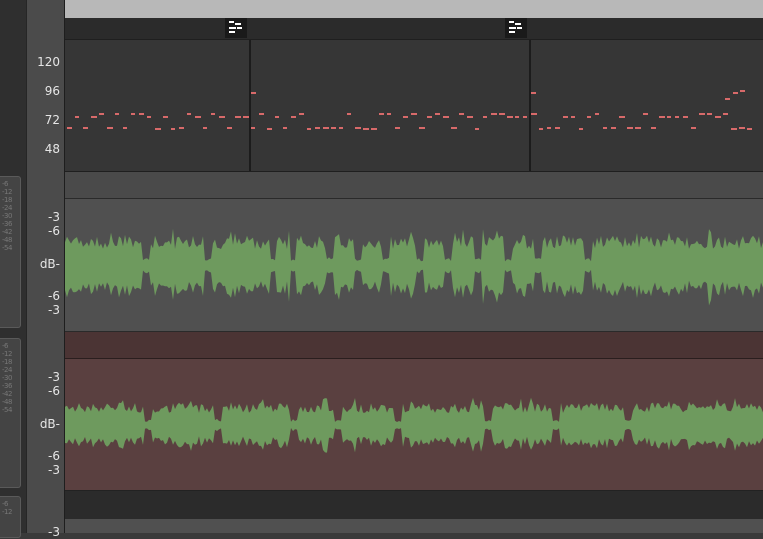 Image resolution: width=763 pixels, height=539 pixels. What do you see at coordinates (414, 9) in the screenshot?
I see `timeline-ruler` at bounding box center [414, 9].